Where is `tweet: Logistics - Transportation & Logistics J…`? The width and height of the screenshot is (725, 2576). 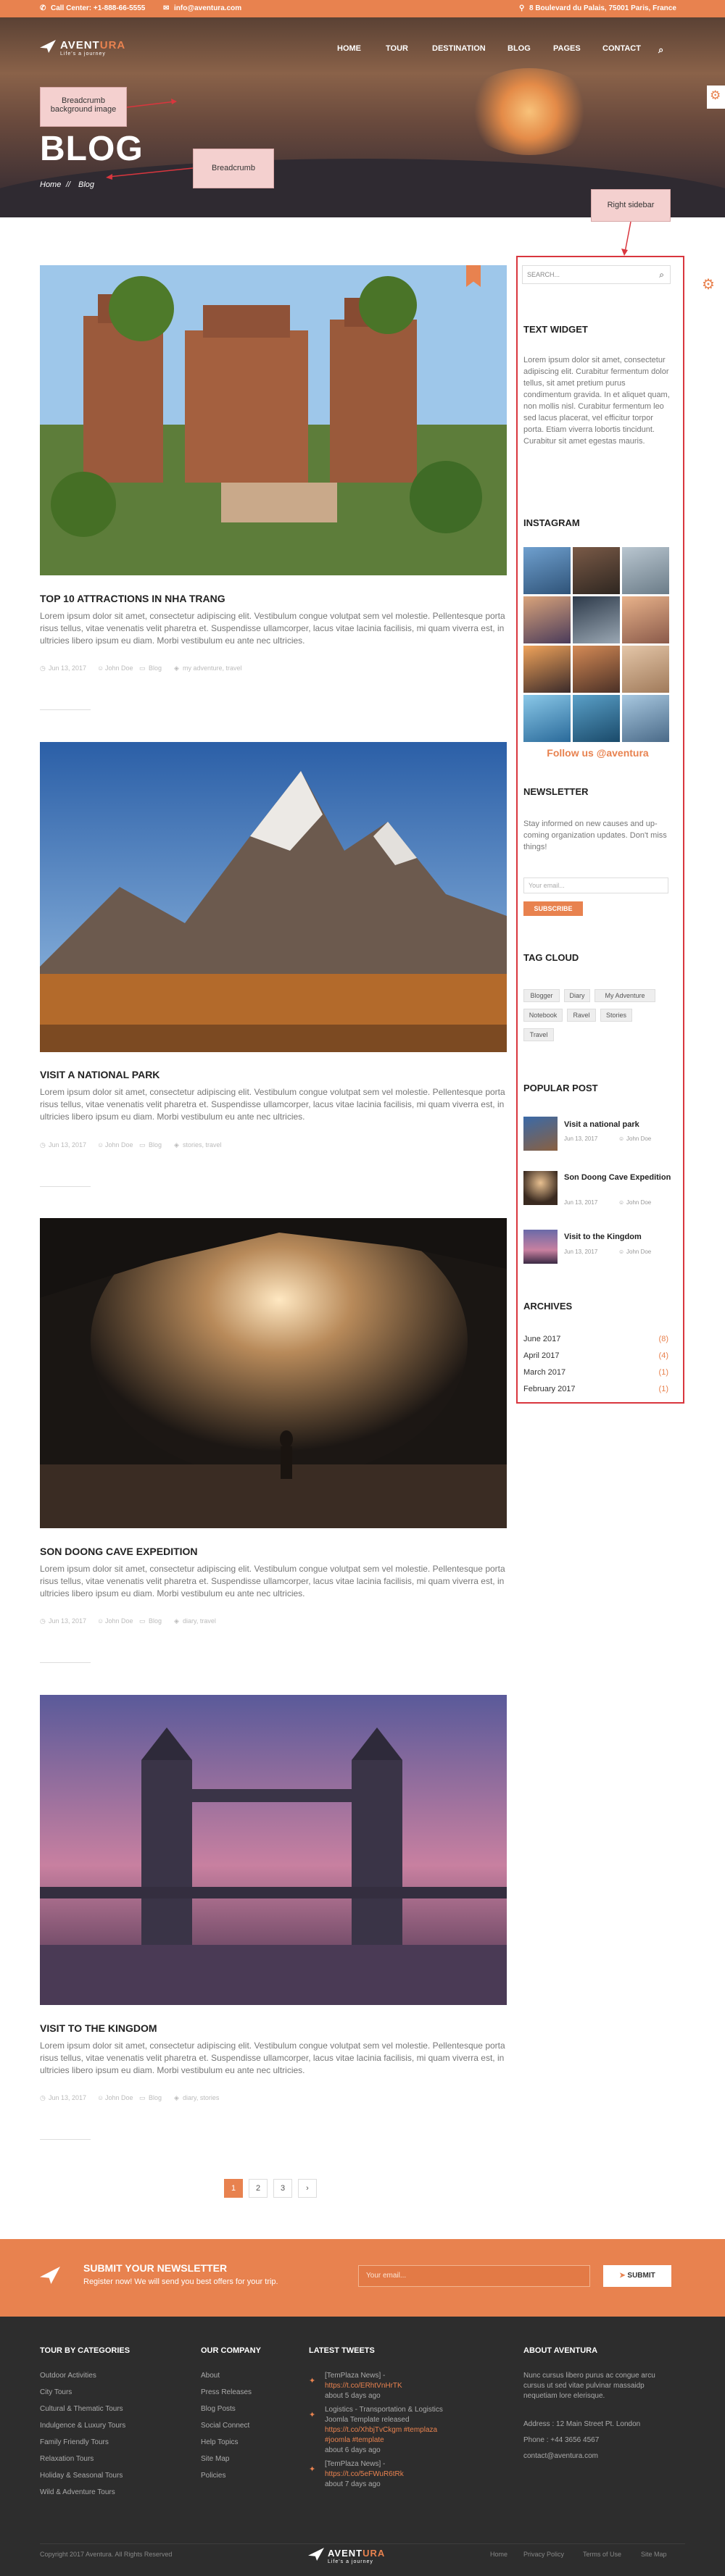 tweet: Logistics - Transportation & Logistics J… is located at coordinates (394, 2430).